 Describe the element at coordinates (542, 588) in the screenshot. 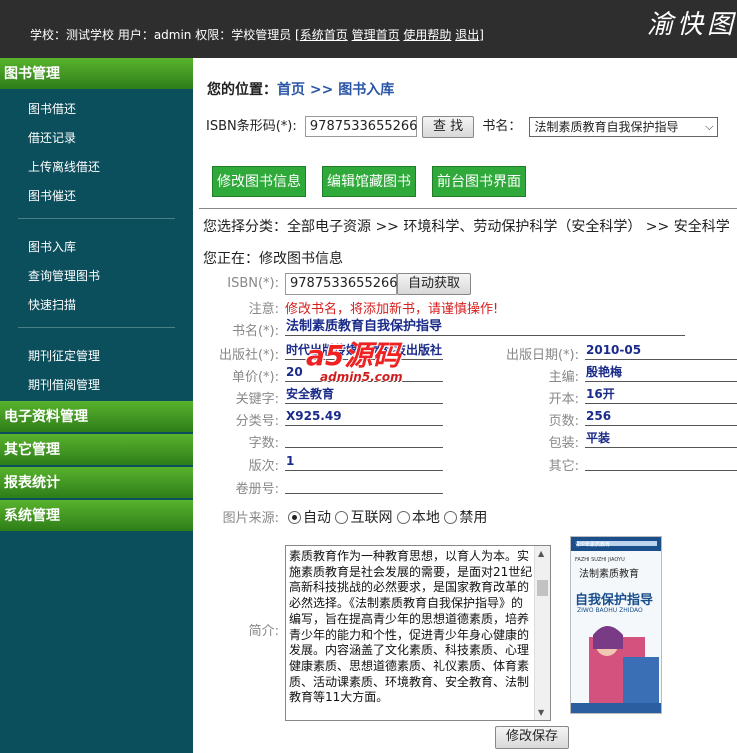

I see `scroll-thumb` at that location.